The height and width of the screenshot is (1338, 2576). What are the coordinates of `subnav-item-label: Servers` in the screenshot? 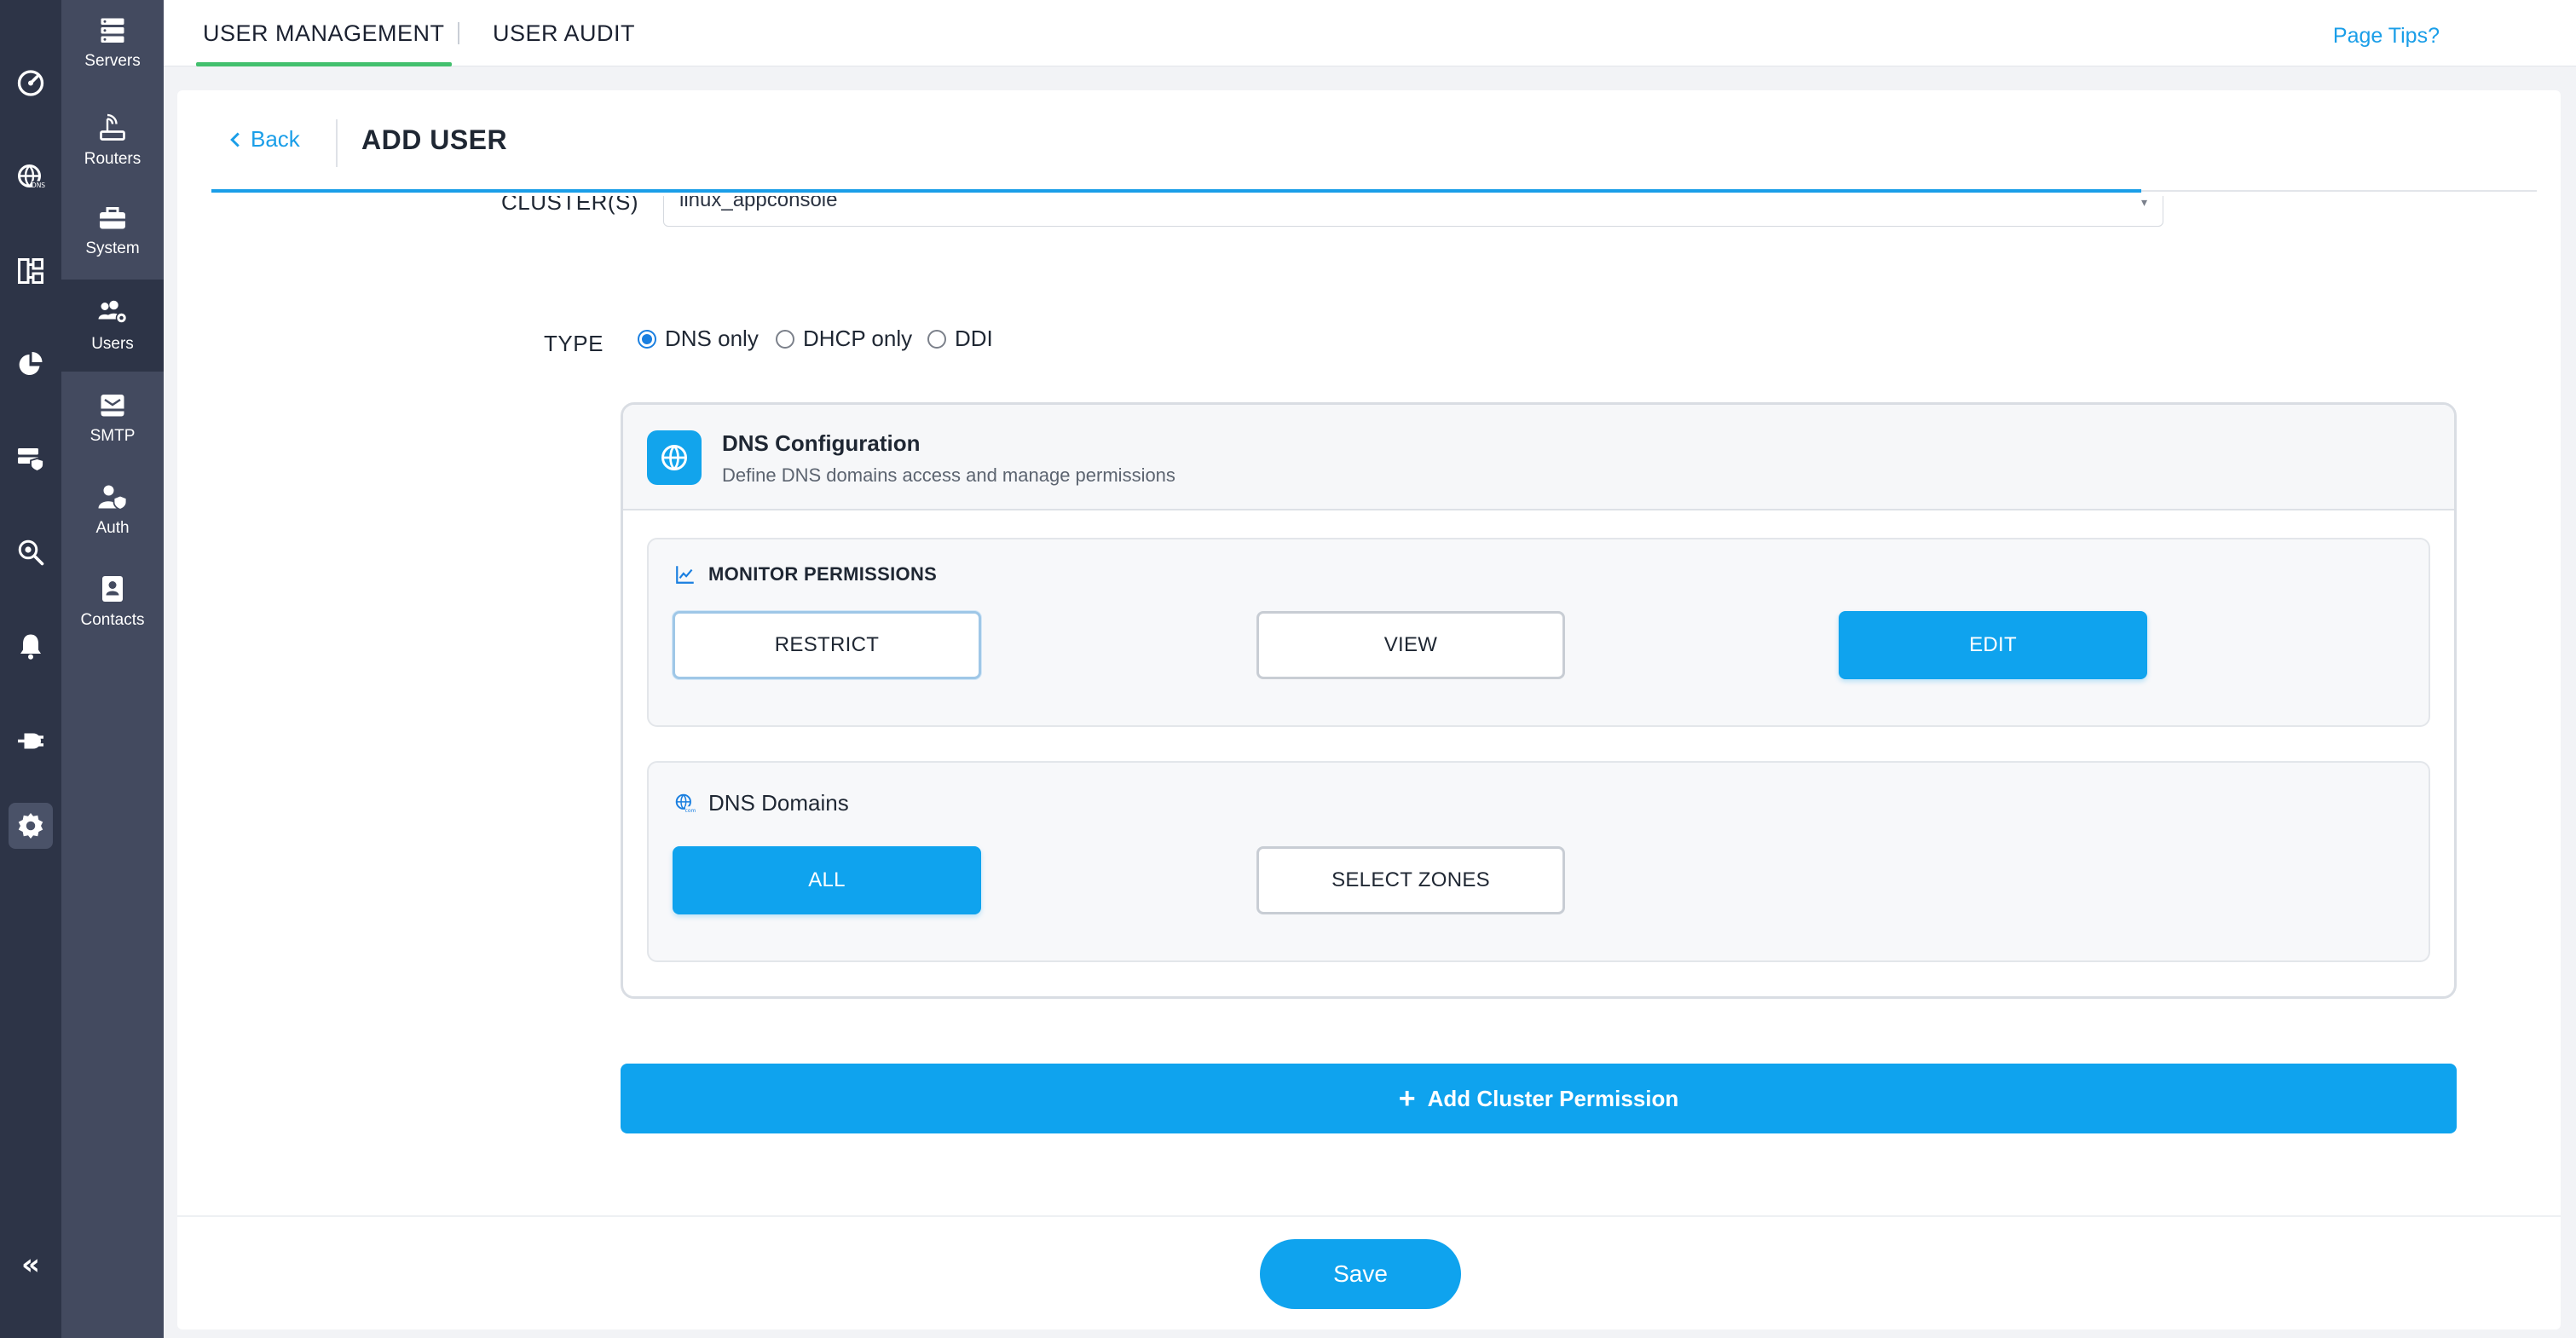 It's located at (112, 61).